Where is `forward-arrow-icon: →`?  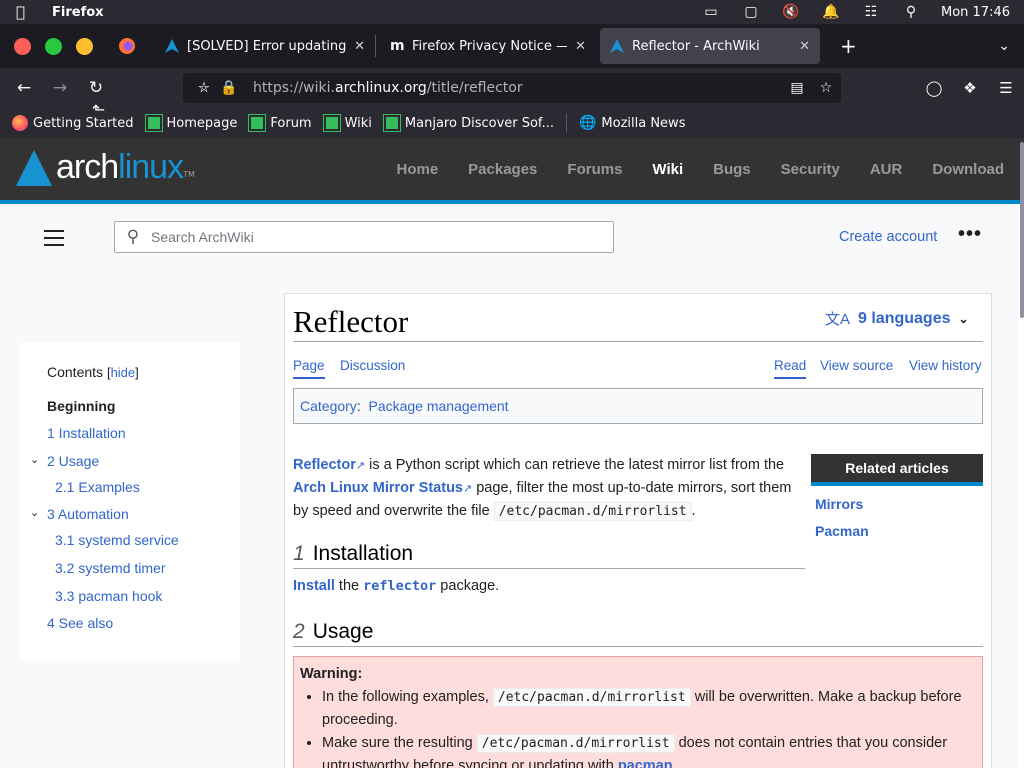
forward-arrow-icon: → is located at coordinates (60, 88).